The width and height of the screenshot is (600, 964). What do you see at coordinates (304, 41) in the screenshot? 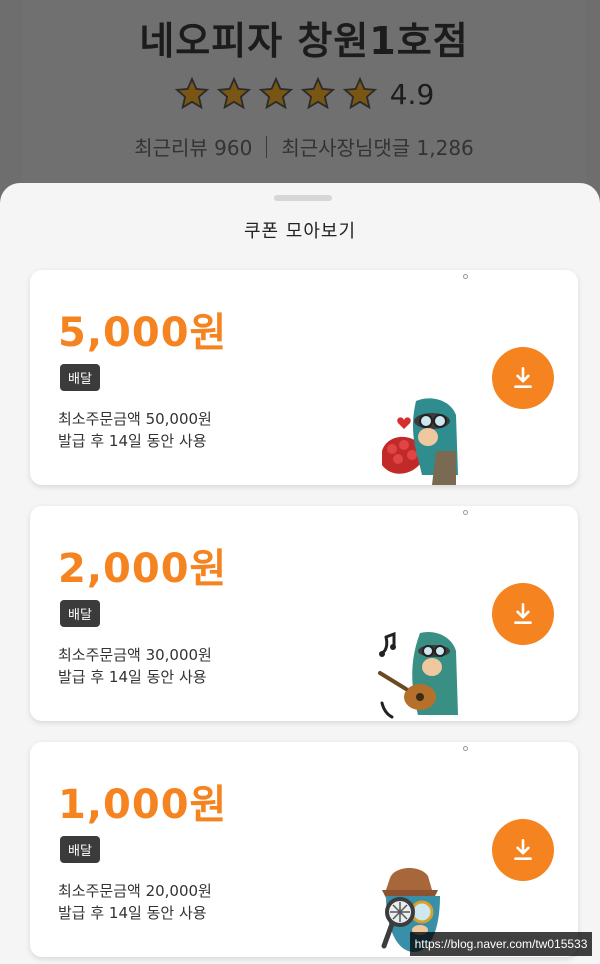
I see `store-name: 네오피자 창원1호점` at bounding box center [304, 41].